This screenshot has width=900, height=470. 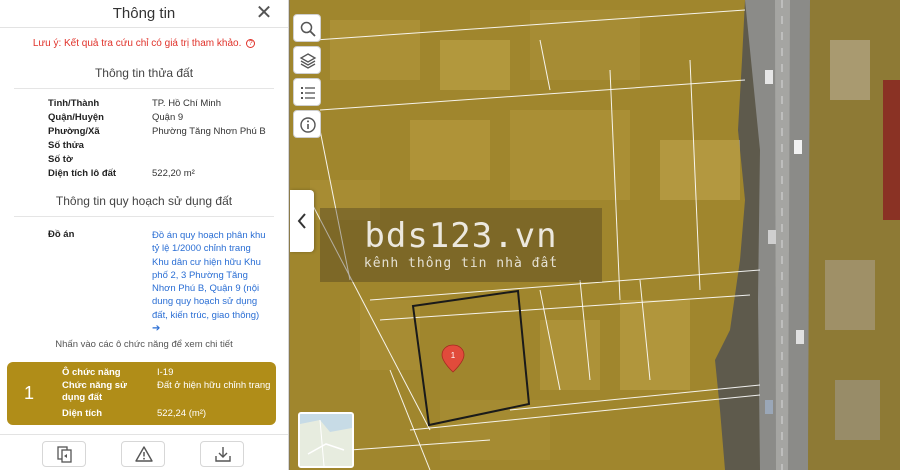 What do you see at coordinates (461, 236) in the screenshot?
I see `watermark-logo: bds123.vn` at bounding box center [461, 236].